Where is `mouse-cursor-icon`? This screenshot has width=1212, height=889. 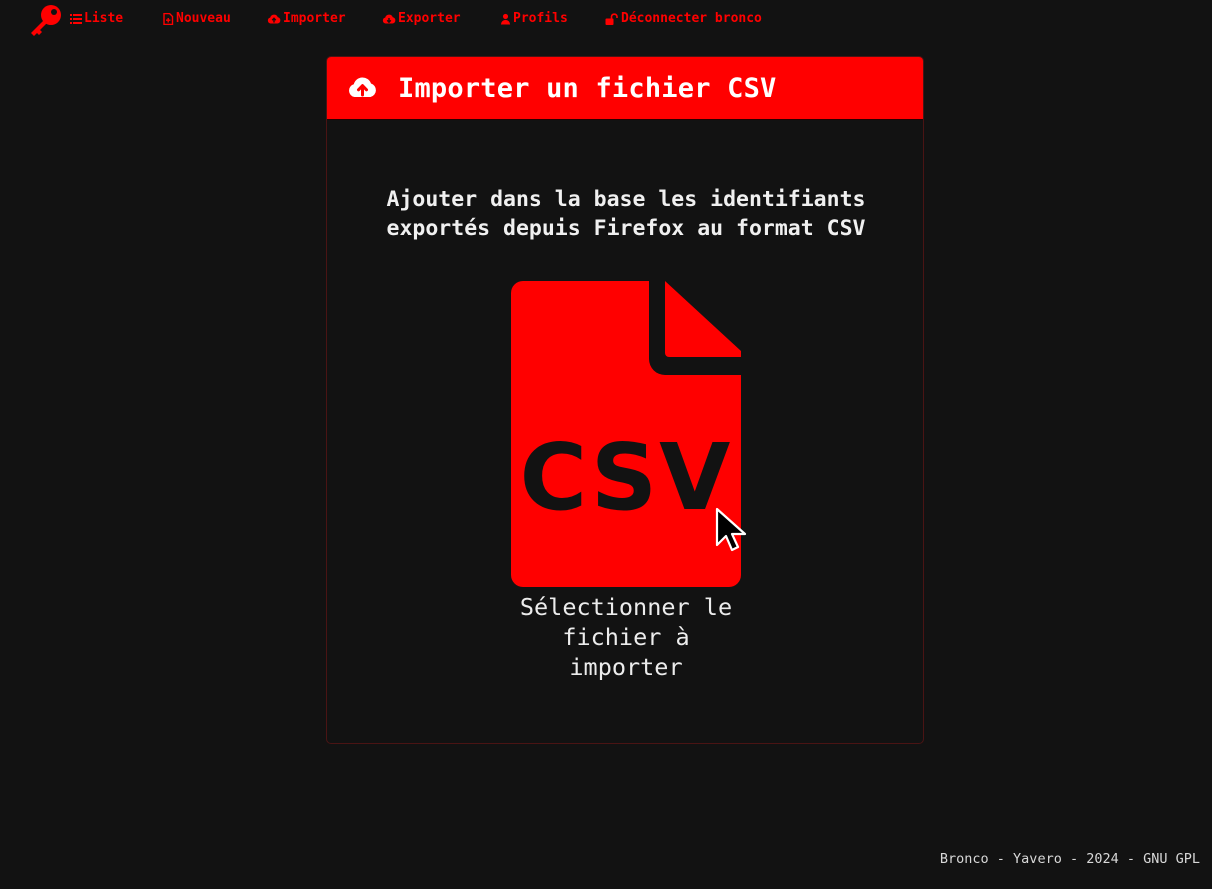 mouse-cursor-icon is located at coordinates (731, 529).